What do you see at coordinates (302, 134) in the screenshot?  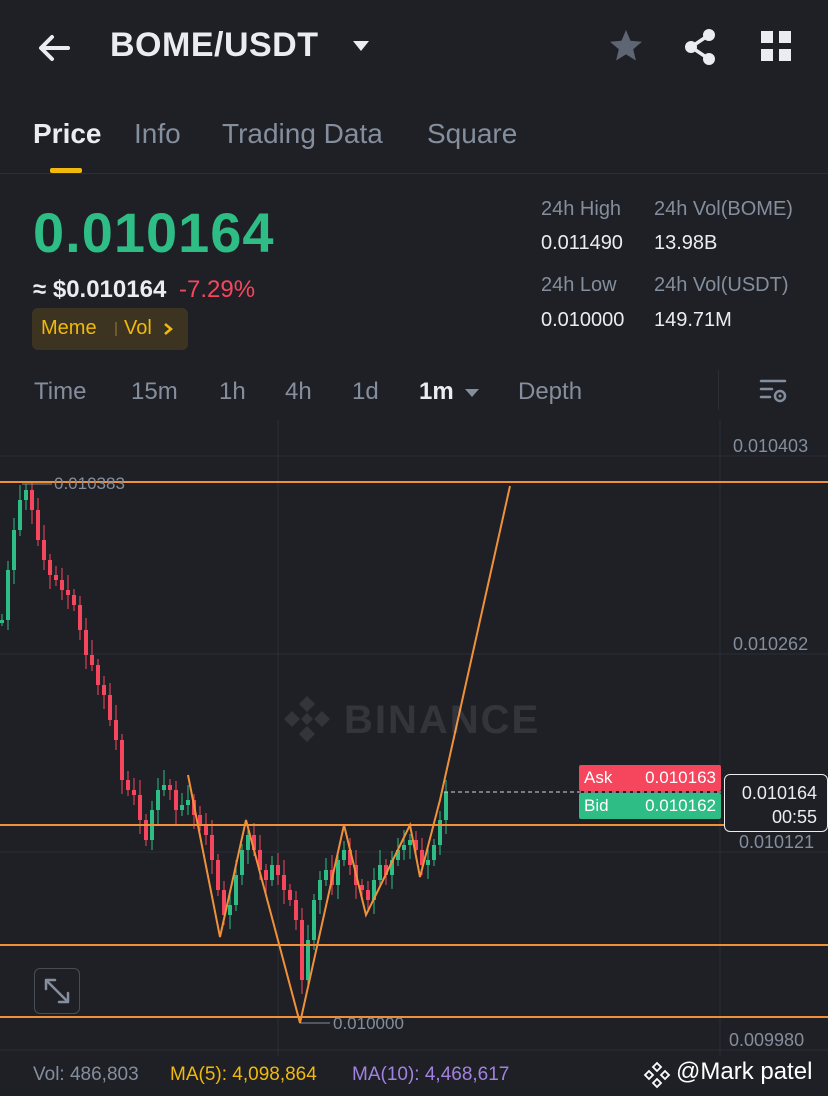 I see `tab-trading-data: Trading Data` at bounding box center [302, 134].